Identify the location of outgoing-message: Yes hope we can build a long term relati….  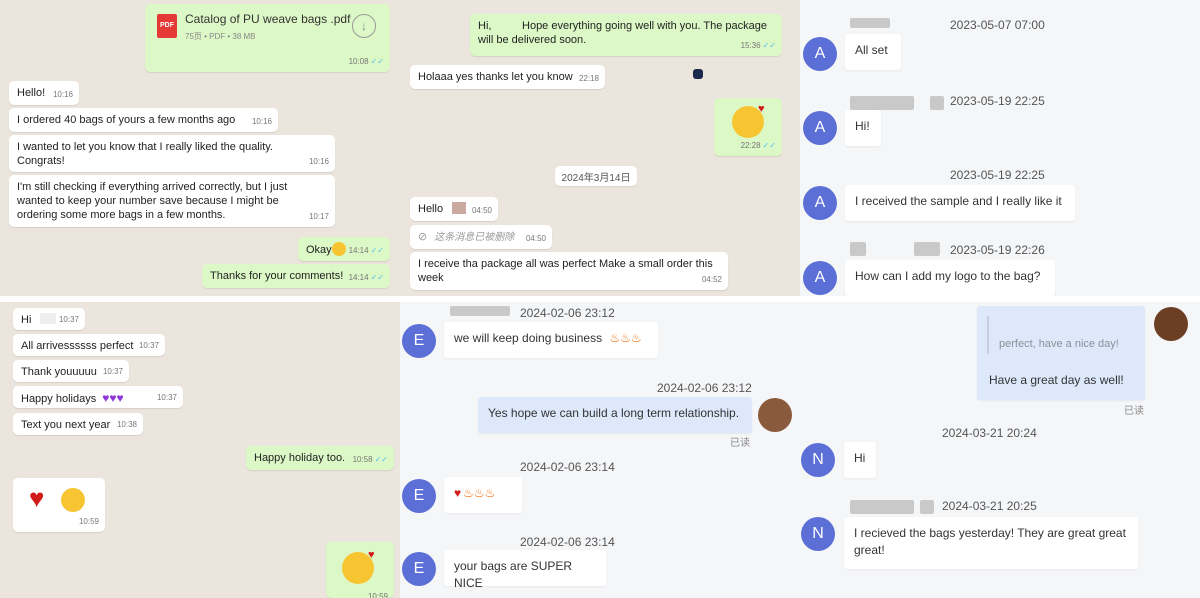
(615, 415).